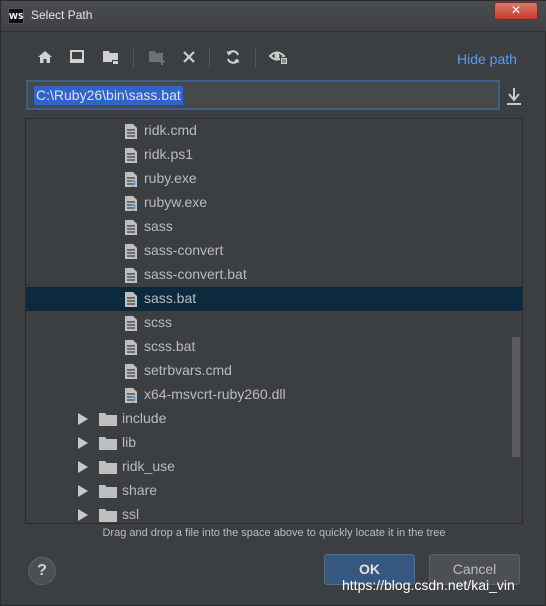 The image size is (546, 606). I want to click on tree-row-label: lib, so click(129, 442).